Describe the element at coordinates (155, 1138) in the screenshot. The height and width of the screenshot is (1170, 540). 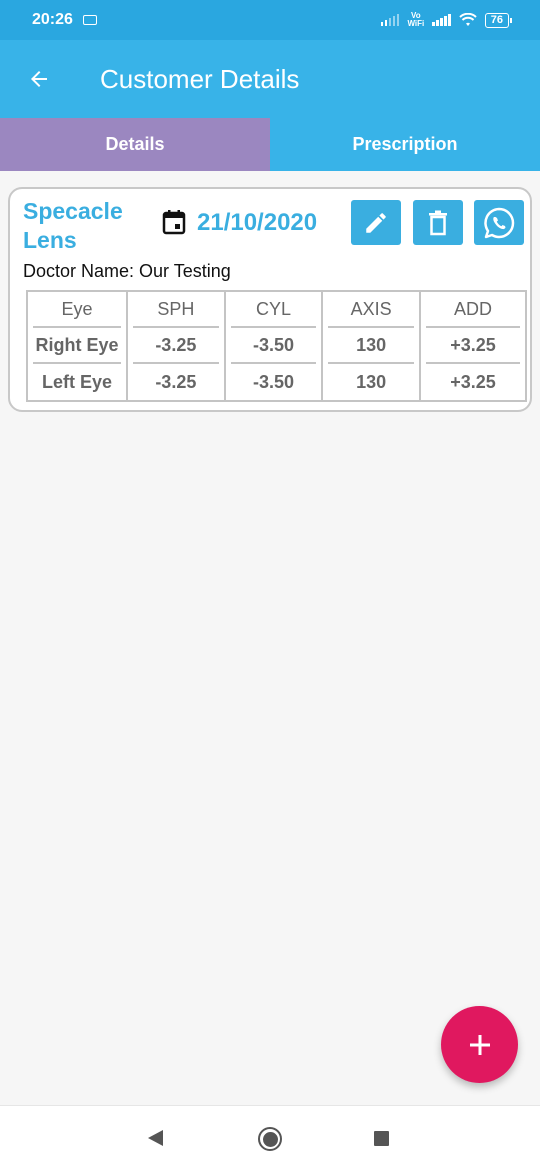
I see `nav-back-icon` at that location.